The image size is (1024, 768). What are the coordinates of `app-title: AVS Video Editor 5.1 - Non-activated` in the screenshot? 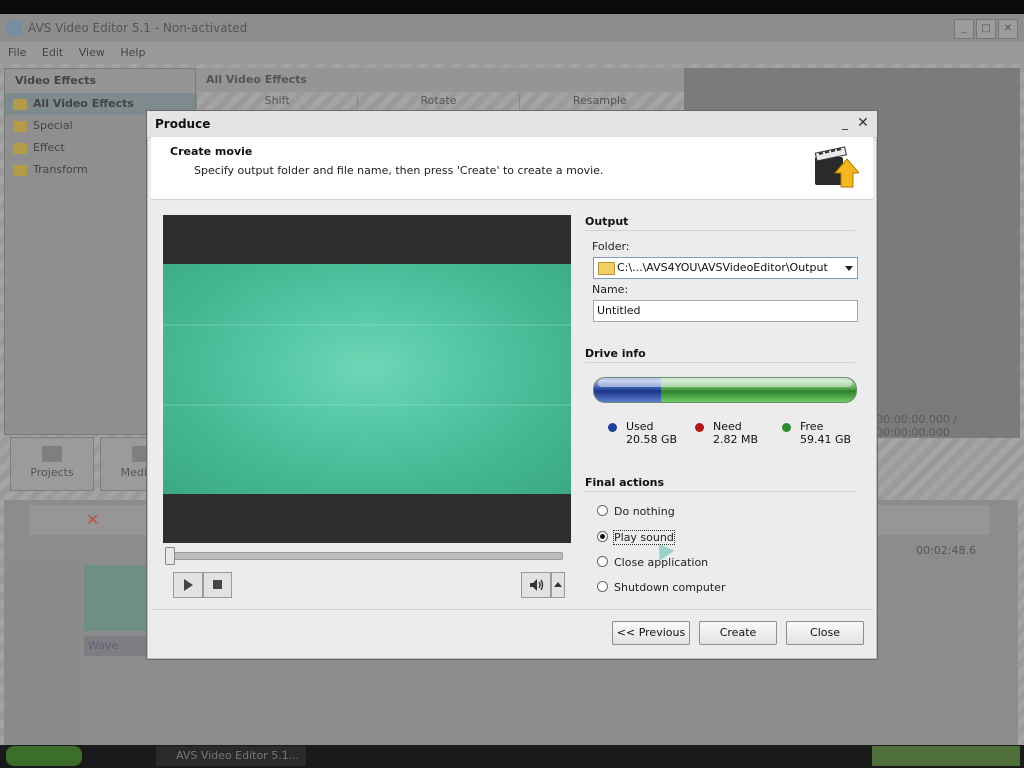 It's located at (138, 28).